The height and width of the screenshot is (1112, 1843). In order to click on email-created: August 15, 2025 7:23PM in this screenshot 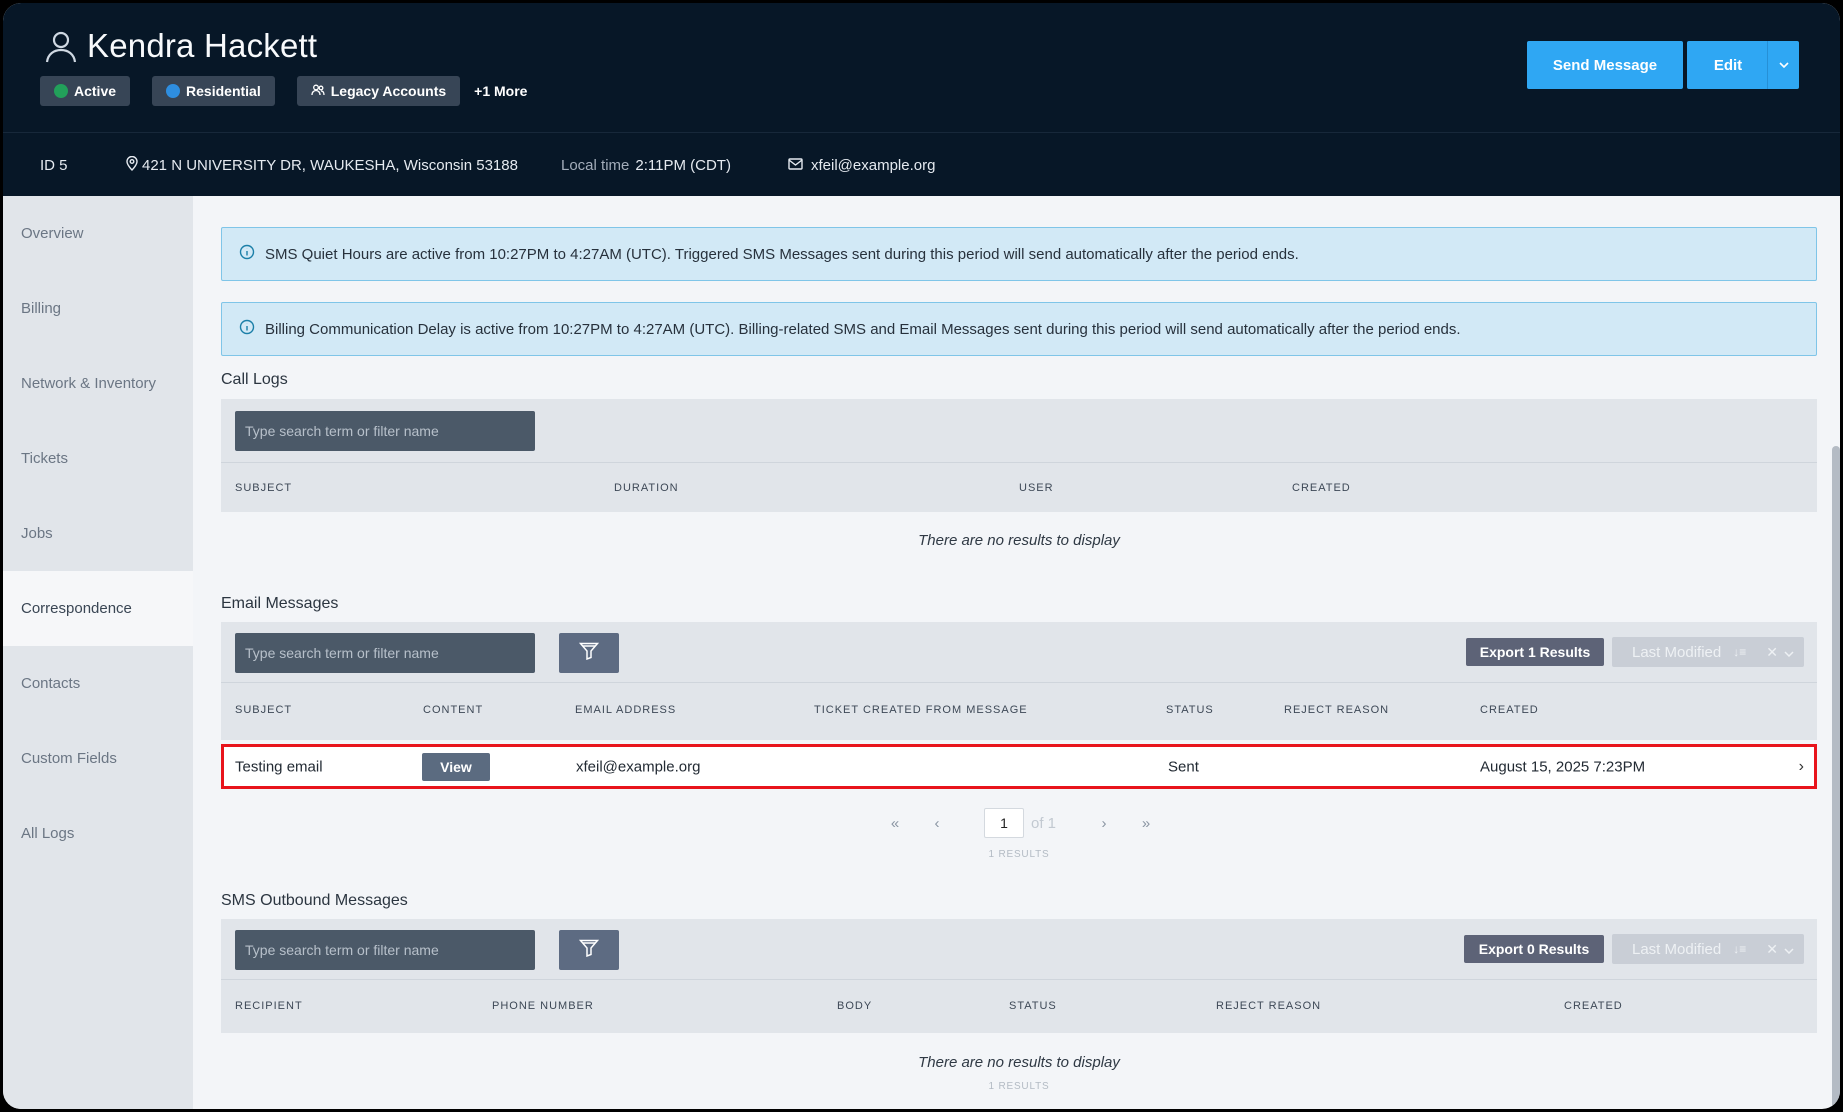, I will do `click(1563, 766)`.